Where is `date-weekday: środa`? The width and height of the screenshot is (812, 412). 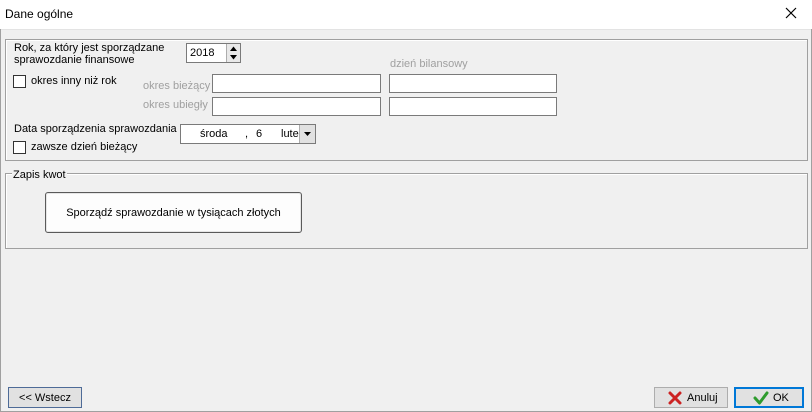
date-weekday: środa is located at coordinates (214, 134).